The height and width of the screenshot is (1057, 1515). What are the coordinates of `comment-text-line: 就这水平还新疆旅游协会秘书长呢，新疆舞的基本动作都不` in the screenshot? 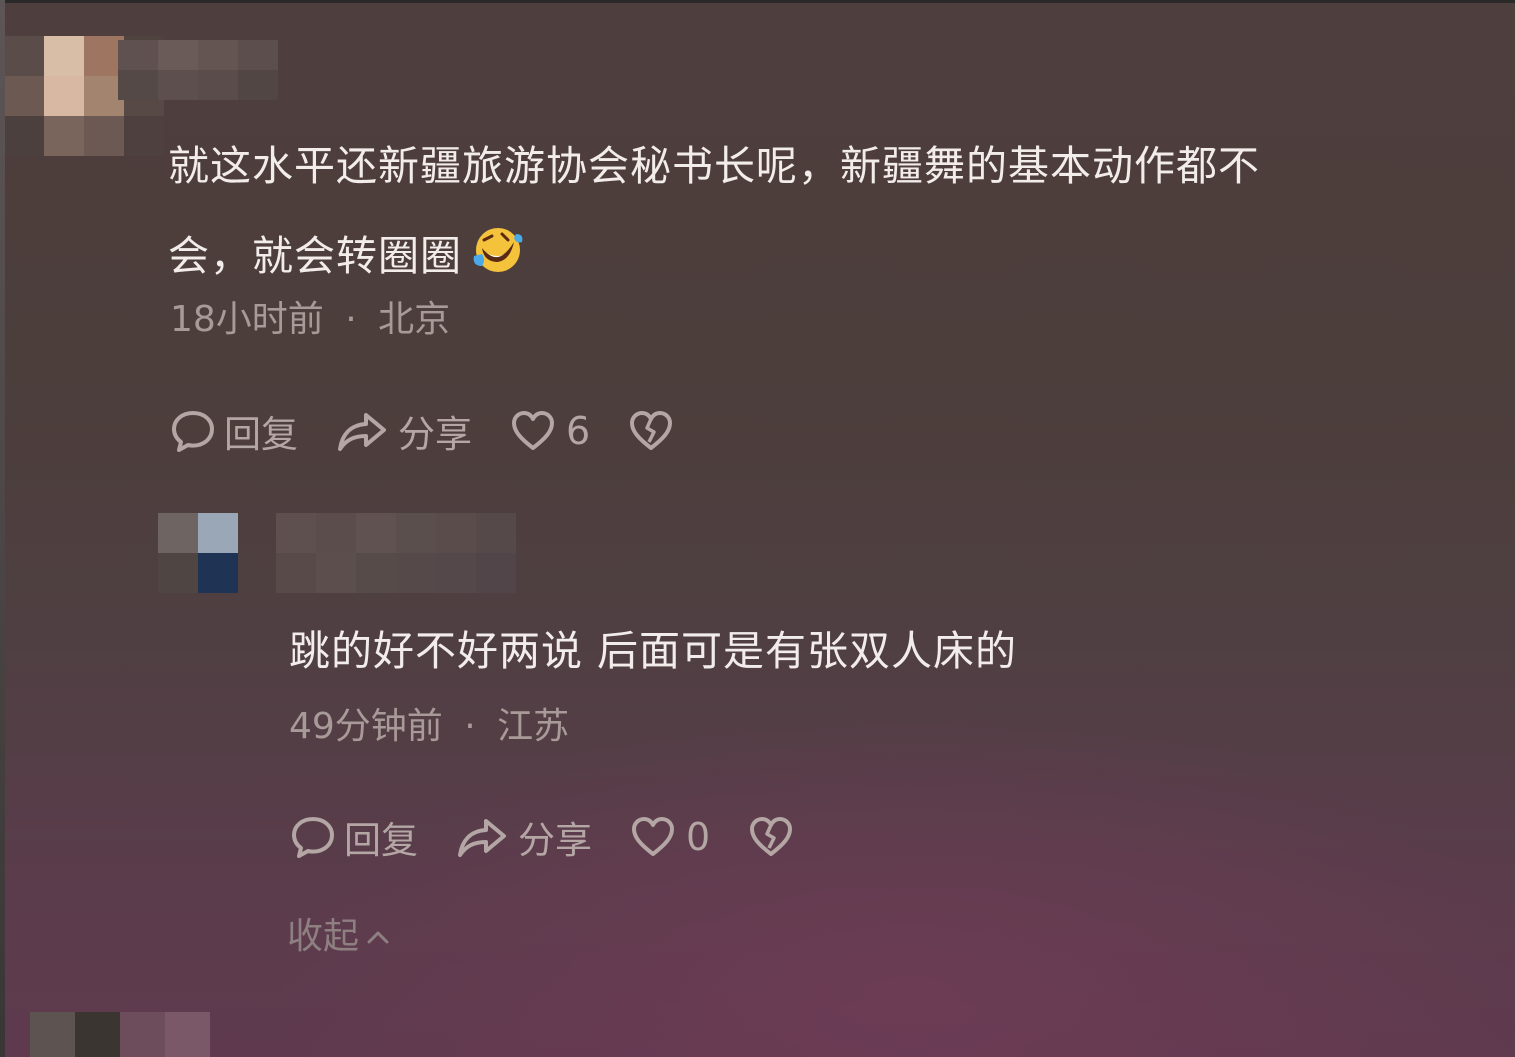 It's located at (714, 166).